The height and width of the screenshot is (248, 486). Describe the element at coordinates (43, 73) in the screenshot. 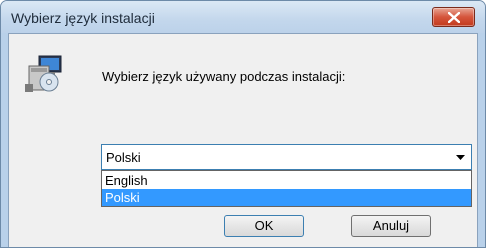

I see `setup-installer-icon` at that location.